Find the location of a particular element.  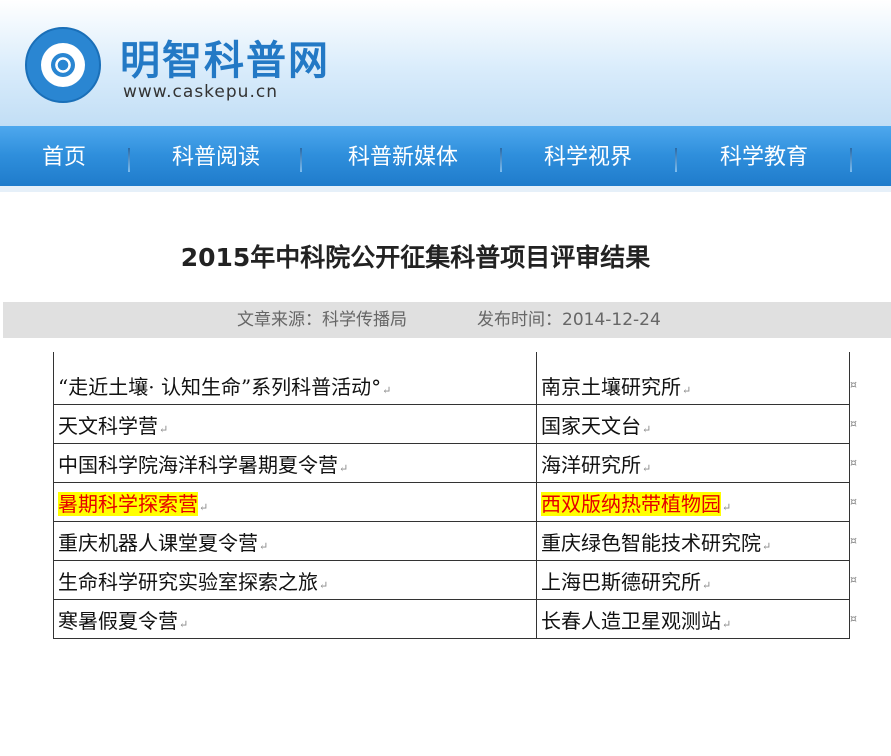

article-title: 2015年中科院公开征集科普项目评审结果 is located at coordinates (415, 257).